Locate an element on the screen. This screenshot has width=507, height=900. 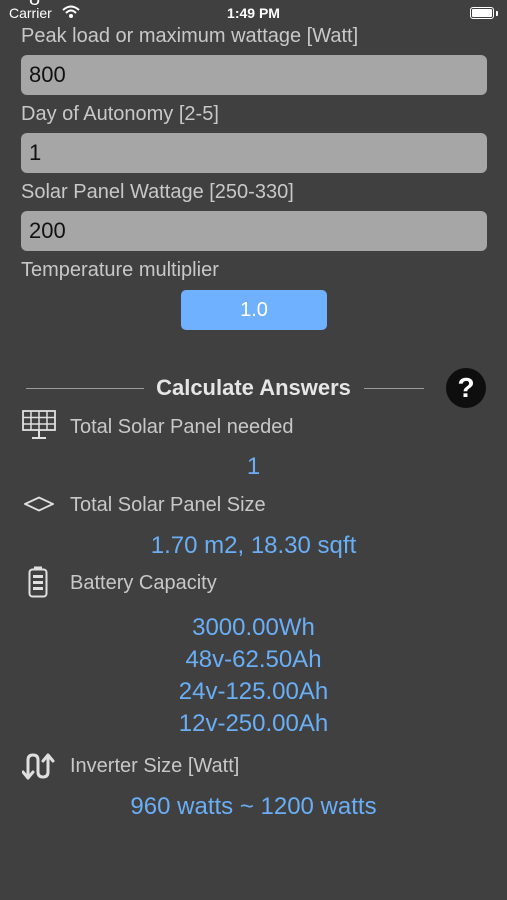
battery-tip is located at coordinates (497, 13).